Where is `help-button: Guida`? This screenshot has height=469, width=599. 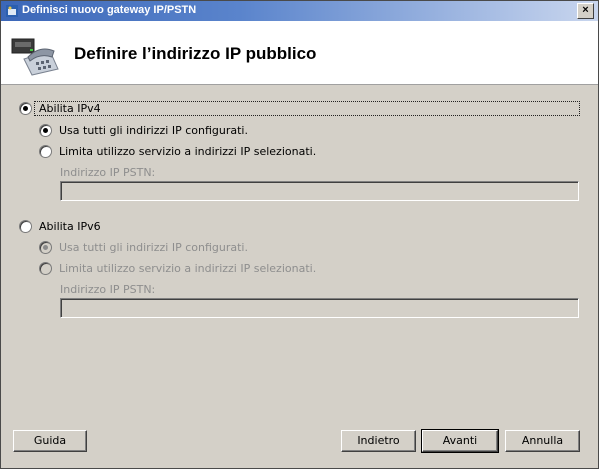 help-button: Guida is located at coordinates (50, 441).